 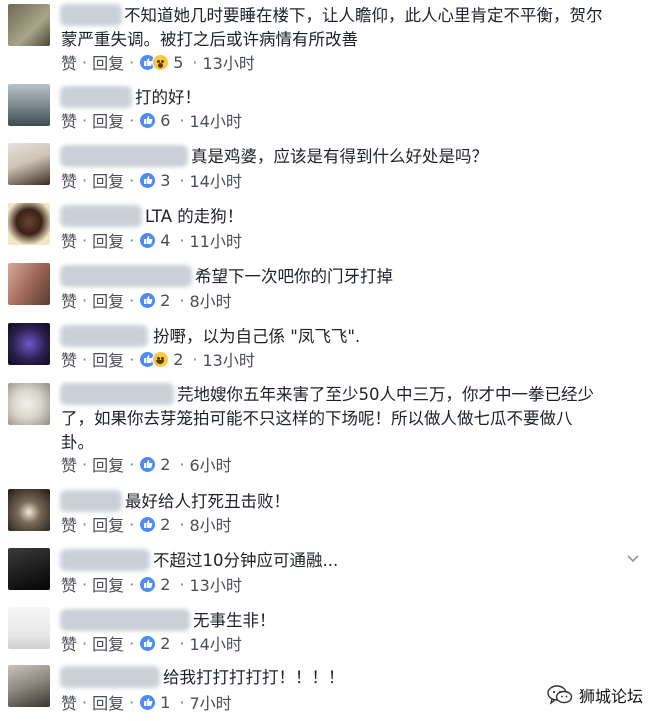 I want to click on comment-item: 无事生非！ 赞 · 回复 · 2 · 14小时, so click(x=328, y=629).